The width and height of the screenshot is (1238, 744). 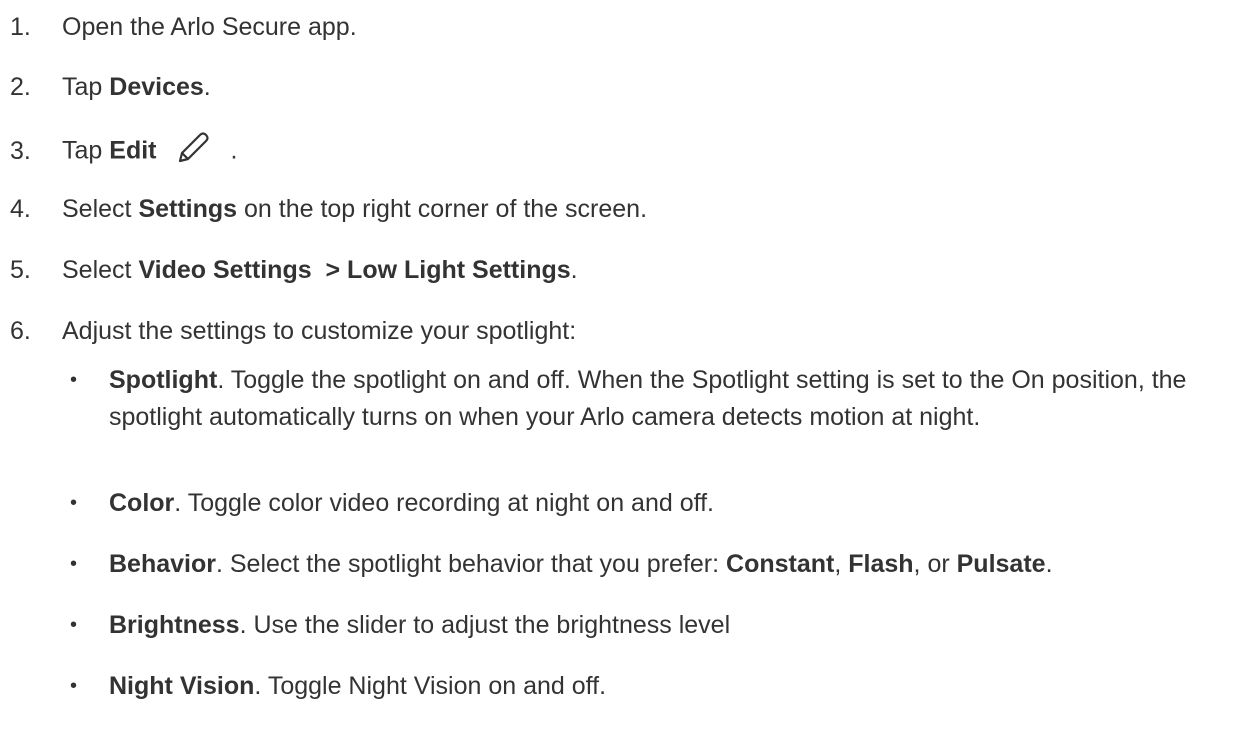 I want to click on step-3: 3. Tap Edit., so click(x=124, y=151).